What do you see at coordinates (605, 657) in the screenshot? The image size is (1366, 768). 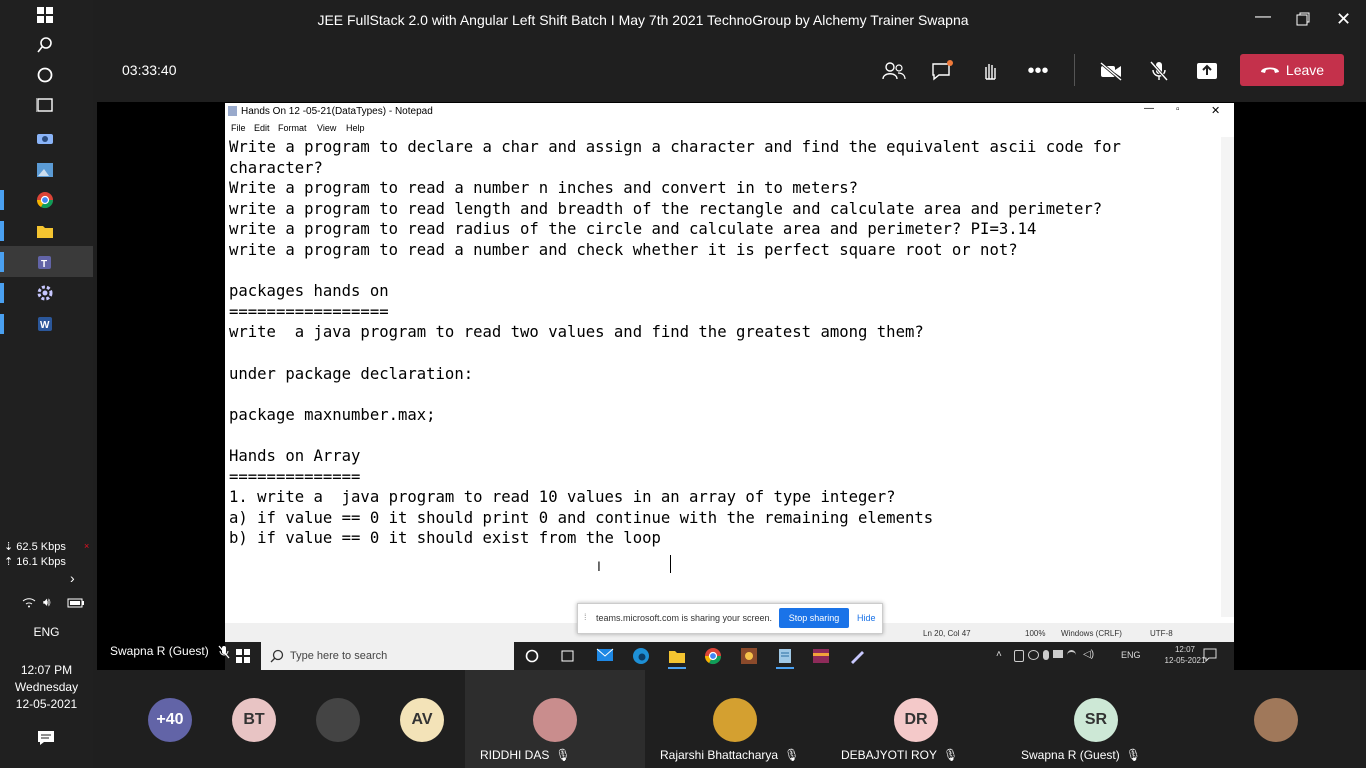 I see `remote-mail-icon` at bounding box center [605, 657].